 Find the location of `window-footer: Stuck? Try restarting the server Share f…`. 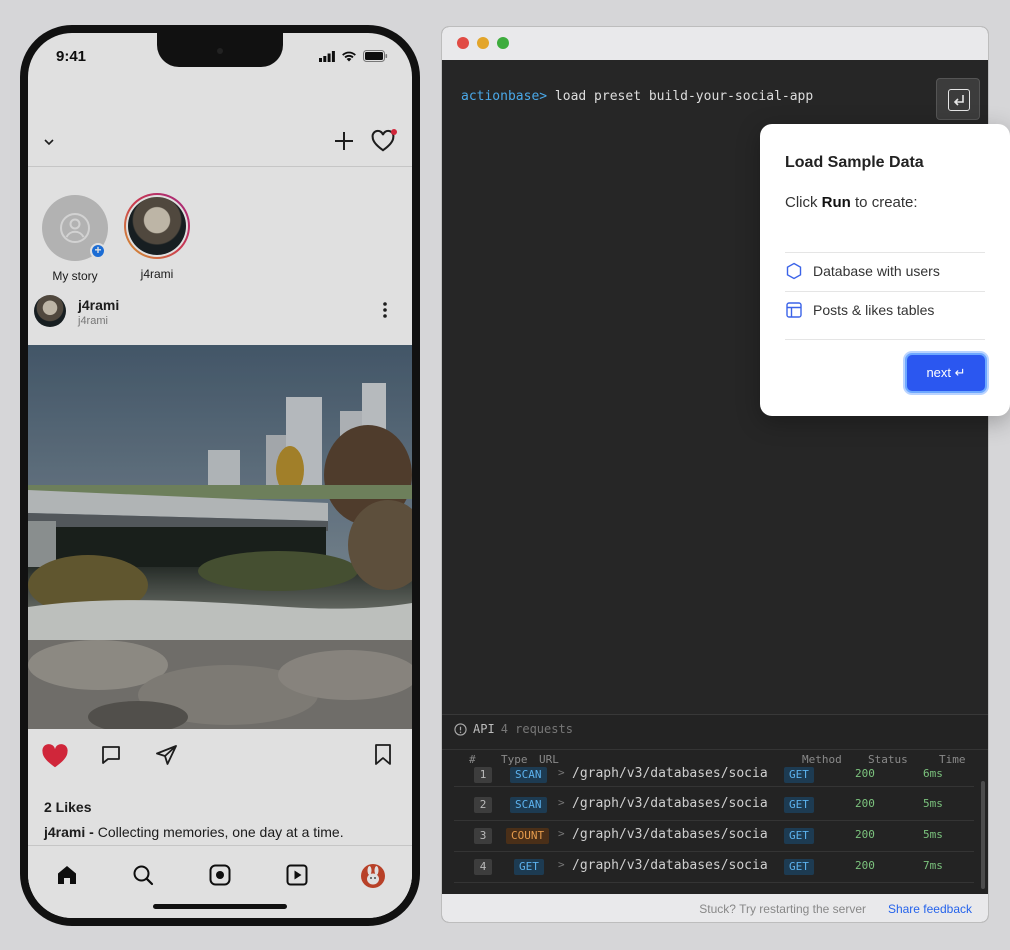

window-footer: Stuck? Try restarting the server Share f… is located at coordinates (715, 908).